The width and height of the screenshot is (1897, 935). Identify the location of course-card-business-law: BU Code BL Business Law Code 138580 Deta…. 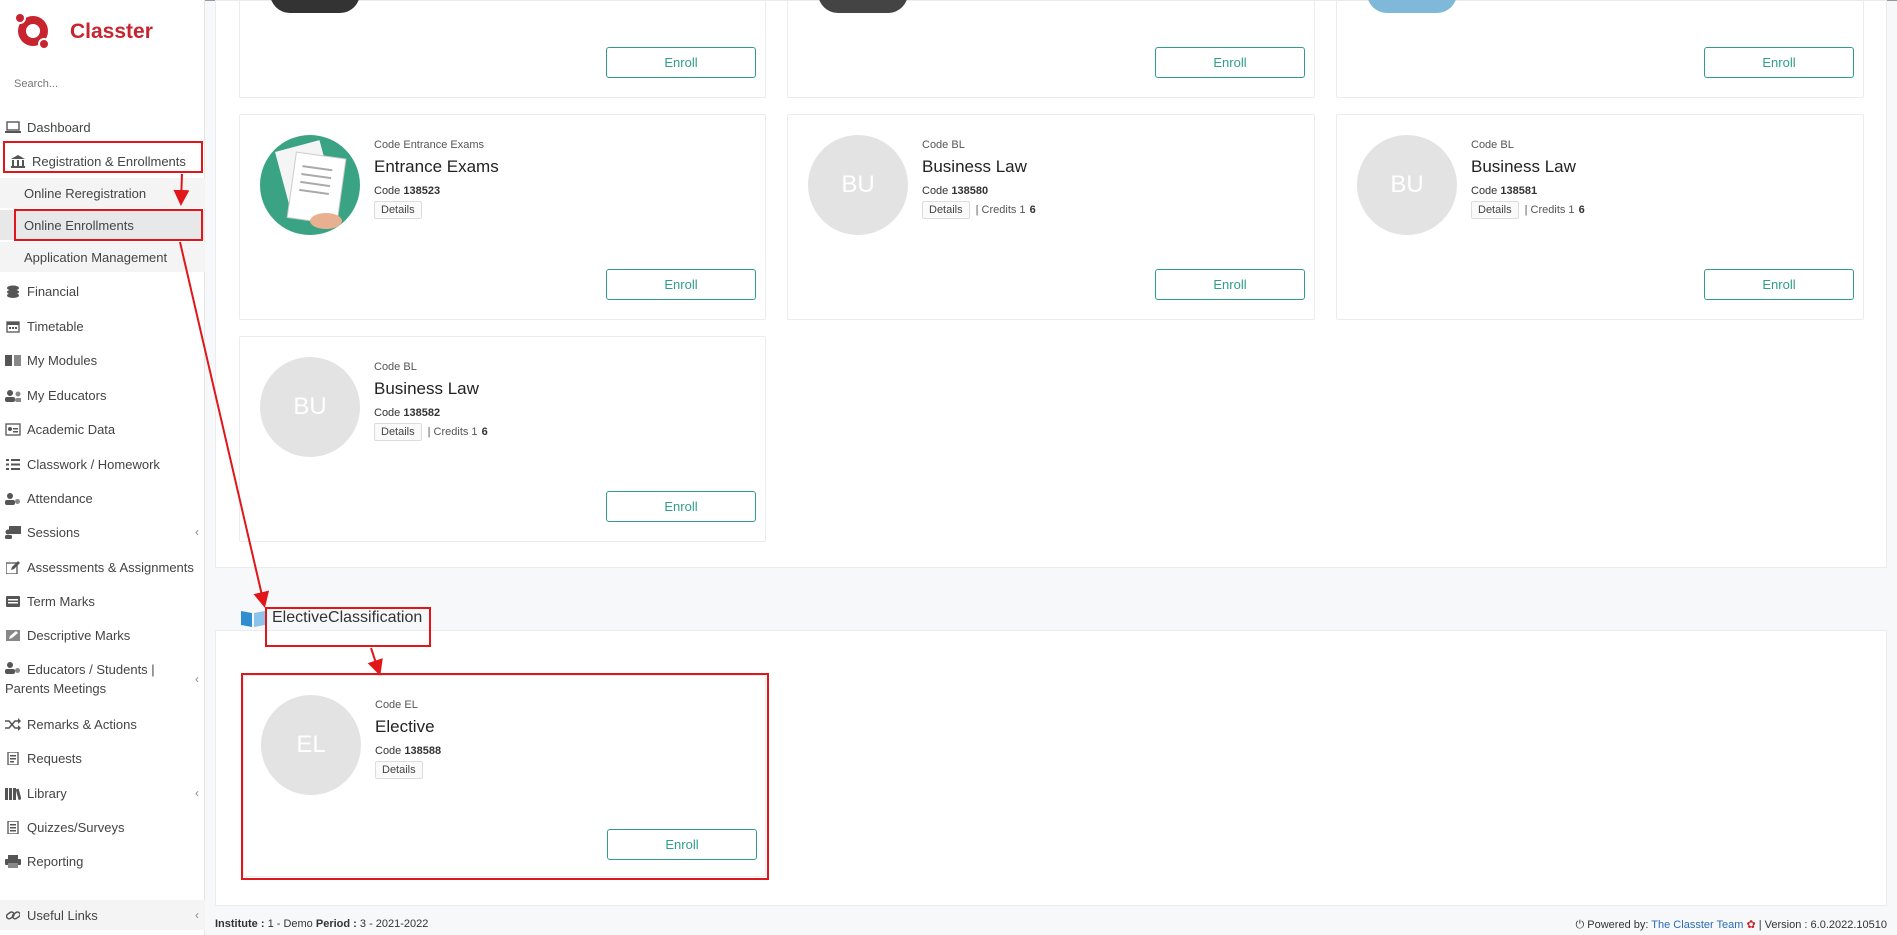
(1051, 217).